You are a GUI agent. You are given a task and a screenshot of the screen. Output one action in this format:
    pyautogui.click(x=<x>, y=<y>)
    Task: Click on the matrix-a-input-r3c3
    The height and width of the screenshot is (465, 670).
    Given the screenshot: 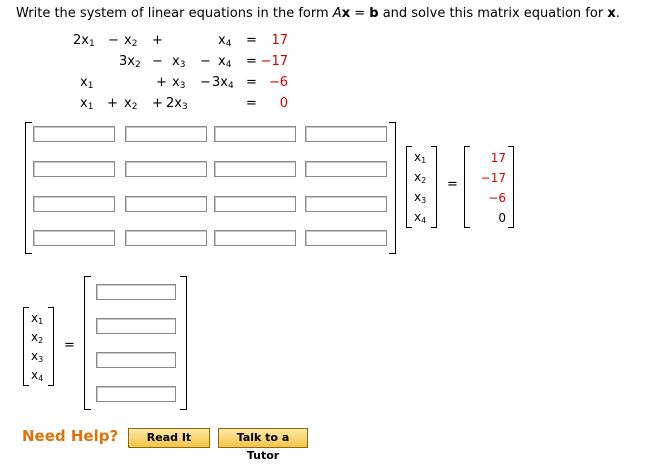 What is the action you would take?
    pyautogui.click(x=255, y=204)
    